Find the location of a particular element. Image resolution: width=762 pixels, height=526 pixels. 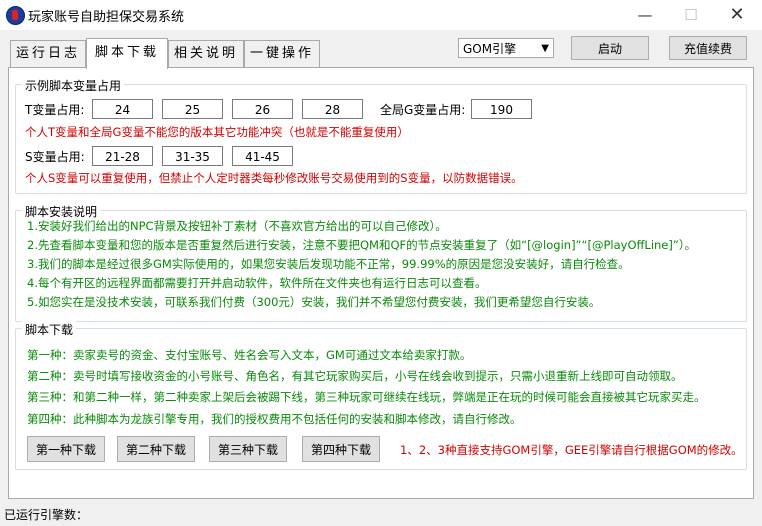

tab-script-download: 脚本下载 is located at coordinates (127, 53).